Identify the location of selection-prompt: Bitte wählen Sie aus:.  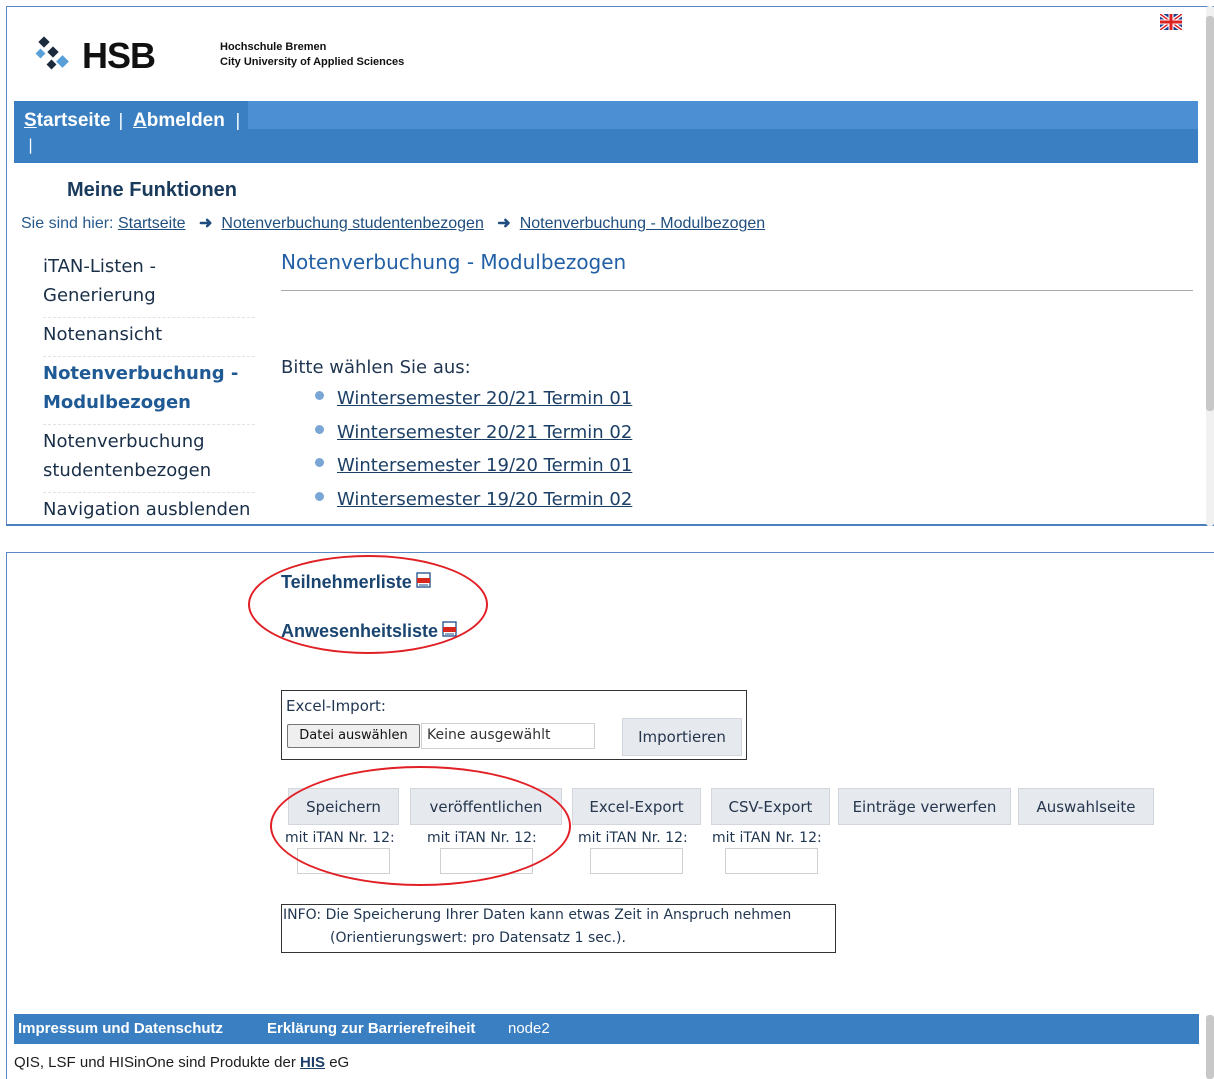
(376, 367).